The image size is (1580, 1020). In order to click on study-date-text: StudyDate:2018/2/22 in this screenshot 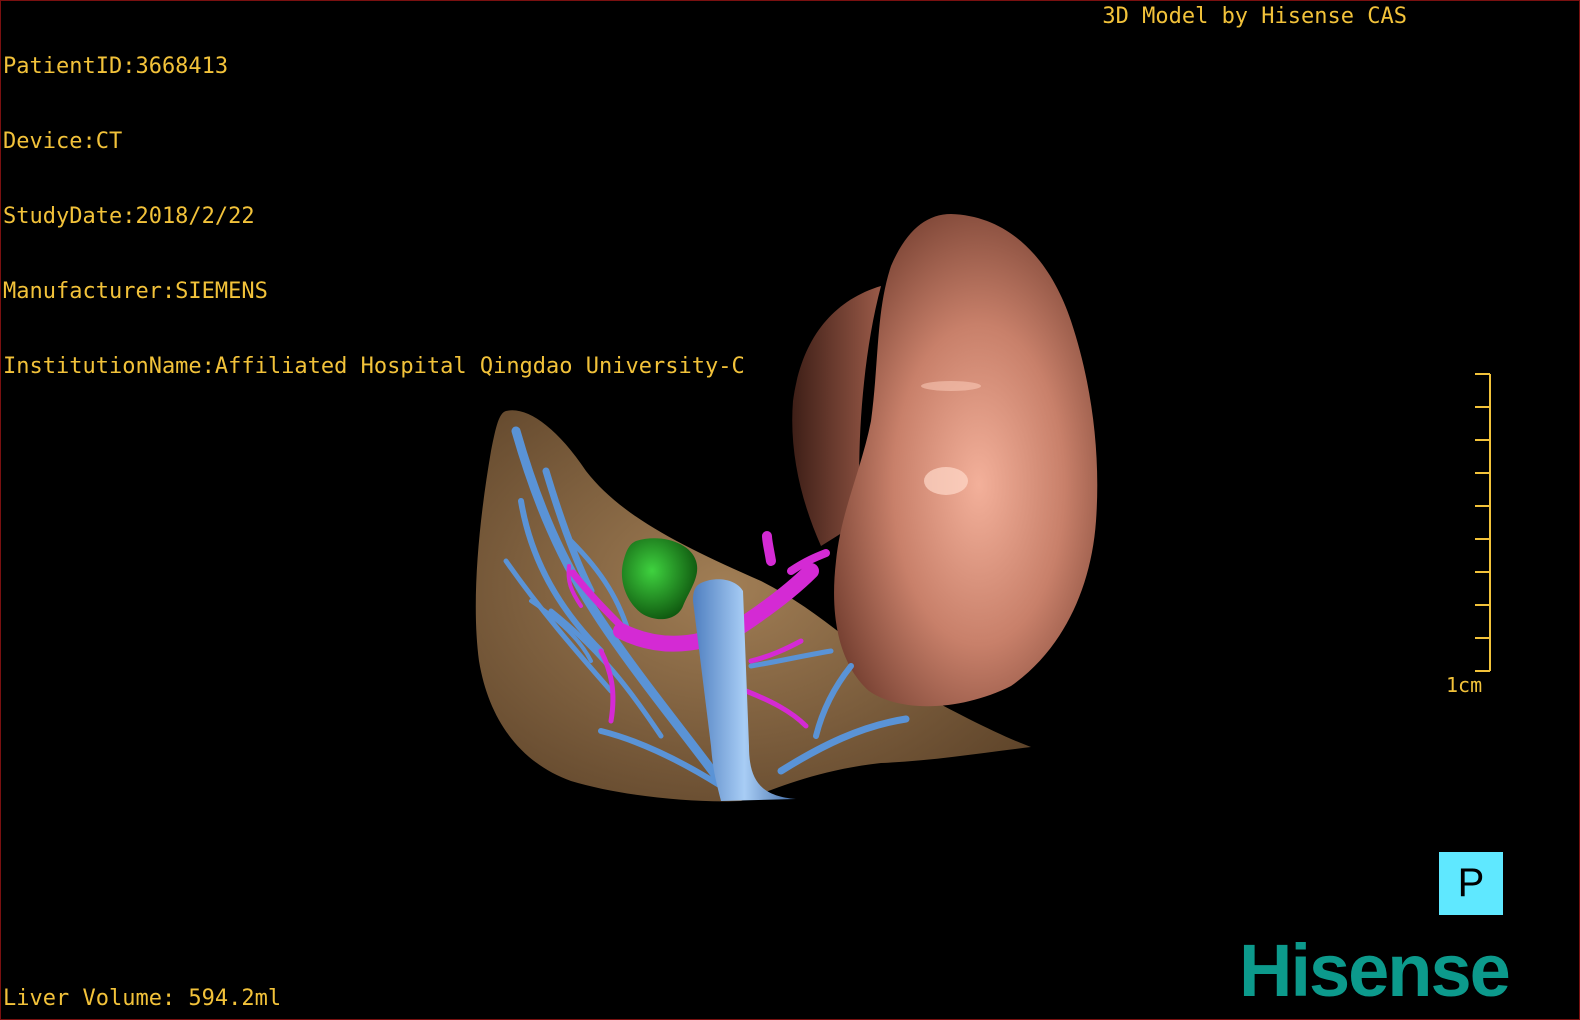, I will do `click(129, 216)`.